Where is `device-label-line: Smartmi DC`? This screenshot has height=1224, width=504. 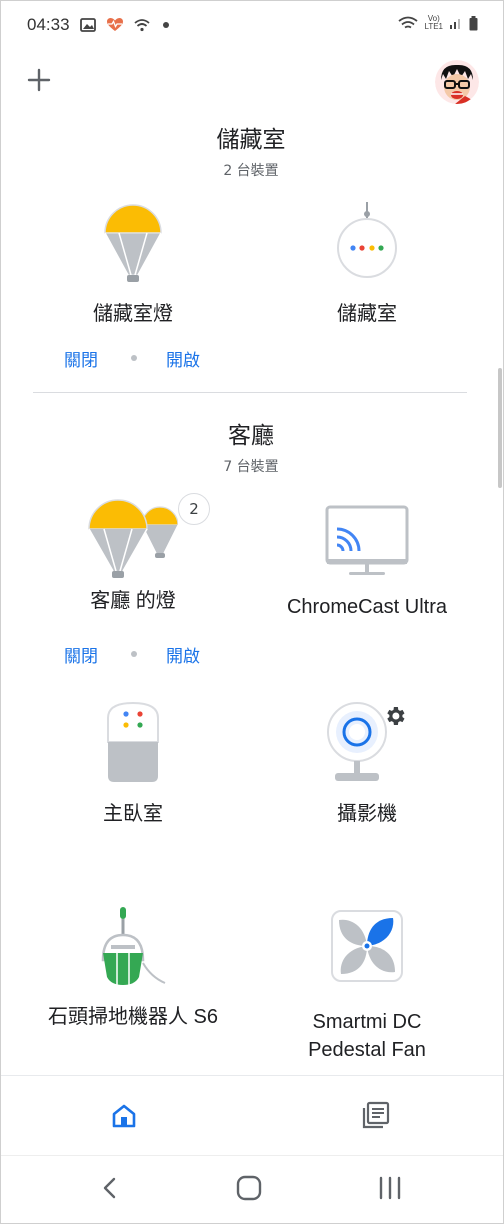 device-label-line: Smartmi DC is located at coordinates (367, 1022).